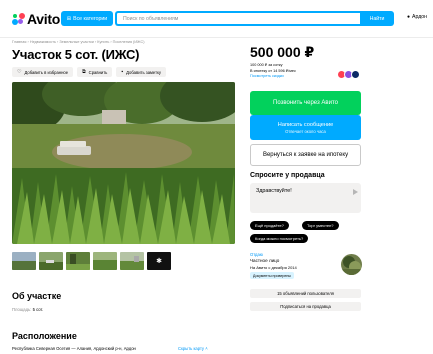 The height and width of the screenshot is (354, 433). I want to click on hide-map-link: Скрыть карту ˄, so click(193, 348).